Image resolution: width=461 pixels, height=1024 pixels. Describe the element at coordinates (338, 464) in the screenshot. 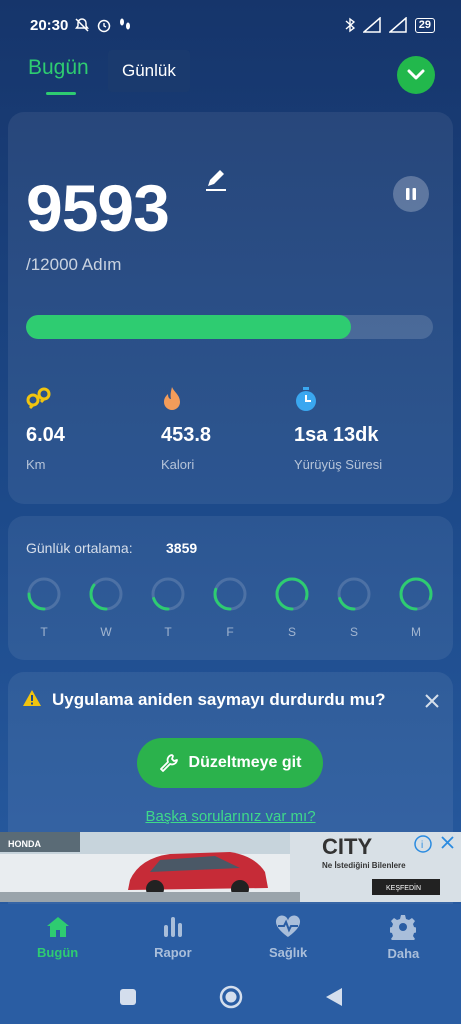

I see `stat-label: Yürüyüş Süresi` at that location.